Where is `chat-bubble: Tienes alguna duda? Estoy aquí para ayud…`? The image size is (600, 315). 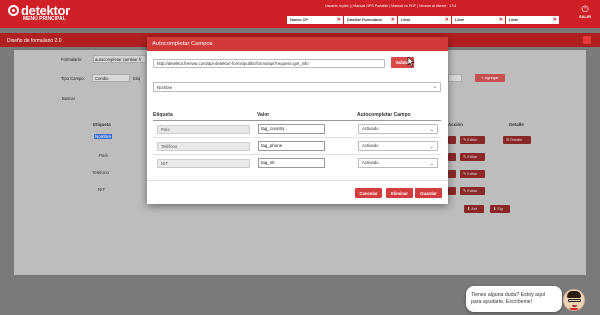 chat-bubble: Tienes alguna duda? Estoy aquí para ayud… is located at coordinates (514, 299).